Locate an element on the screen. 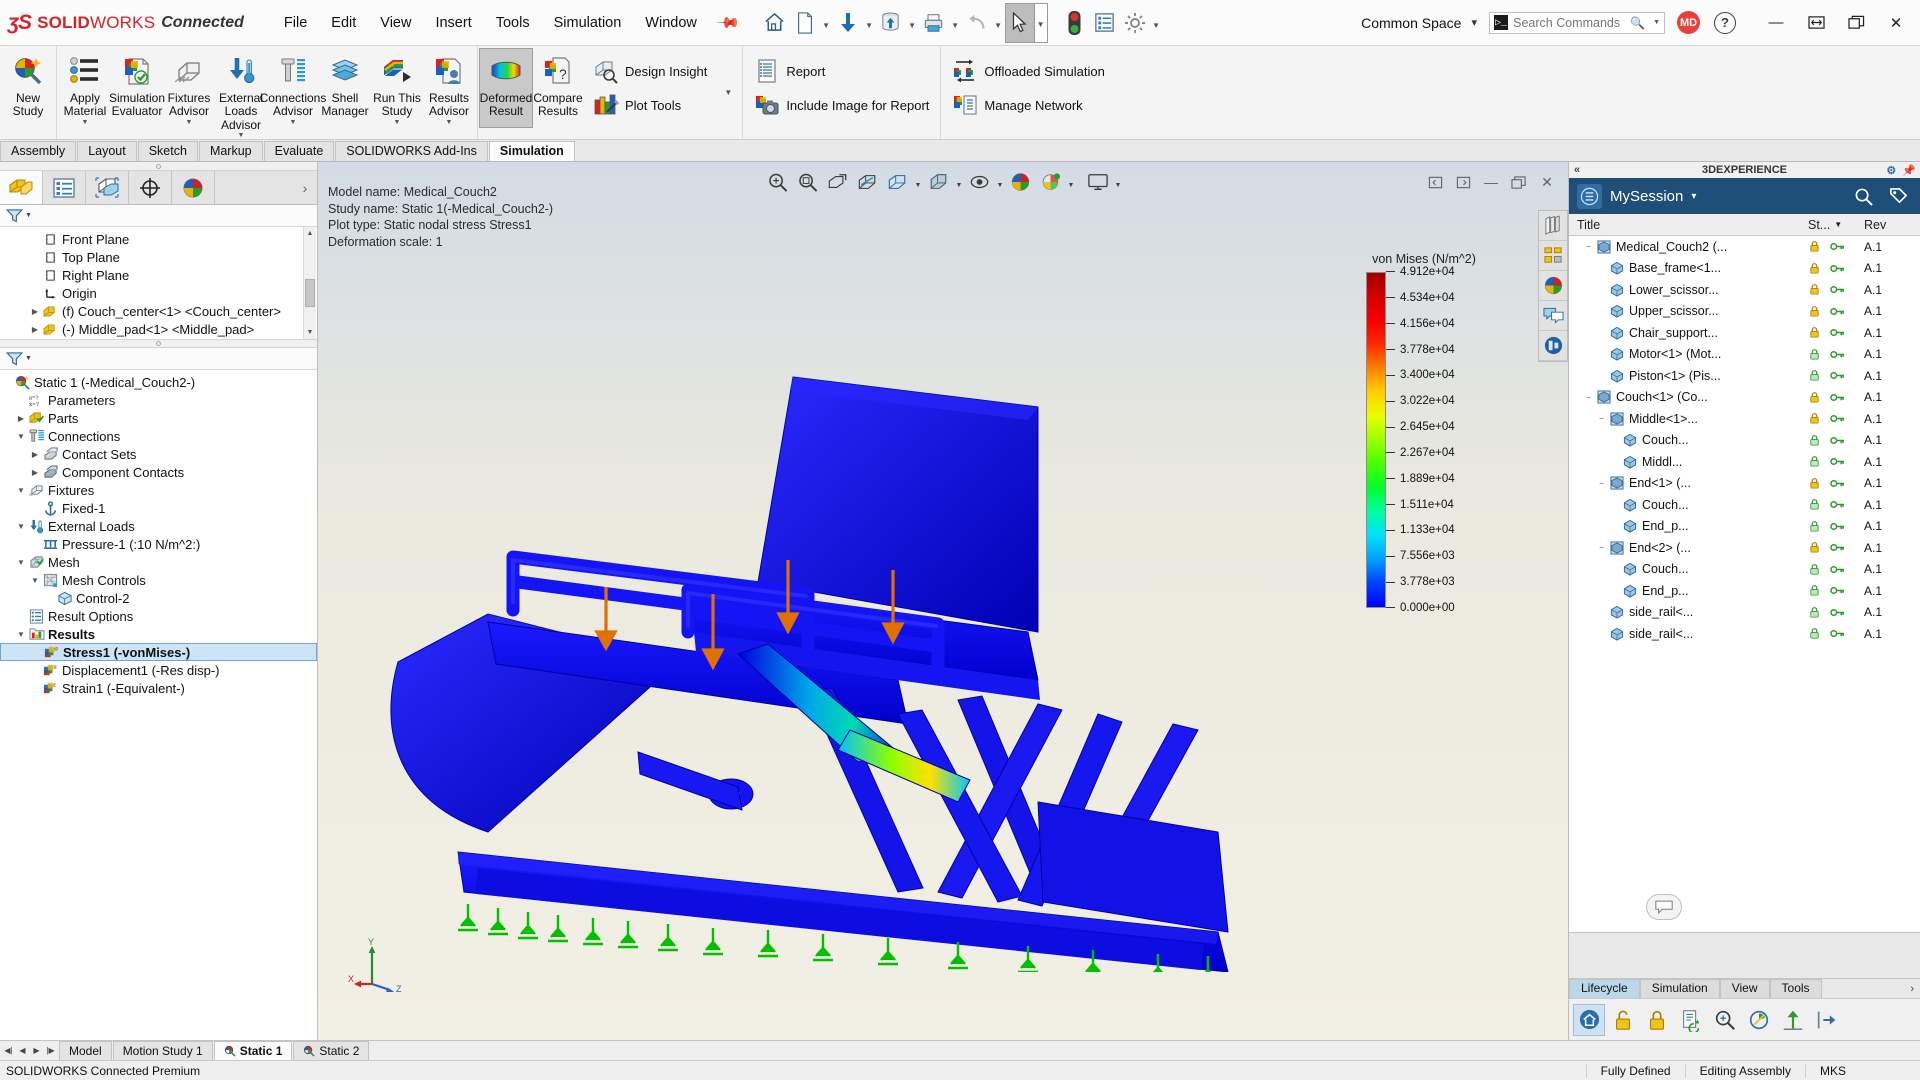 The image size is (1920, 1080). feature-filter-bar: ▼ is located at coordinates (158, 216).